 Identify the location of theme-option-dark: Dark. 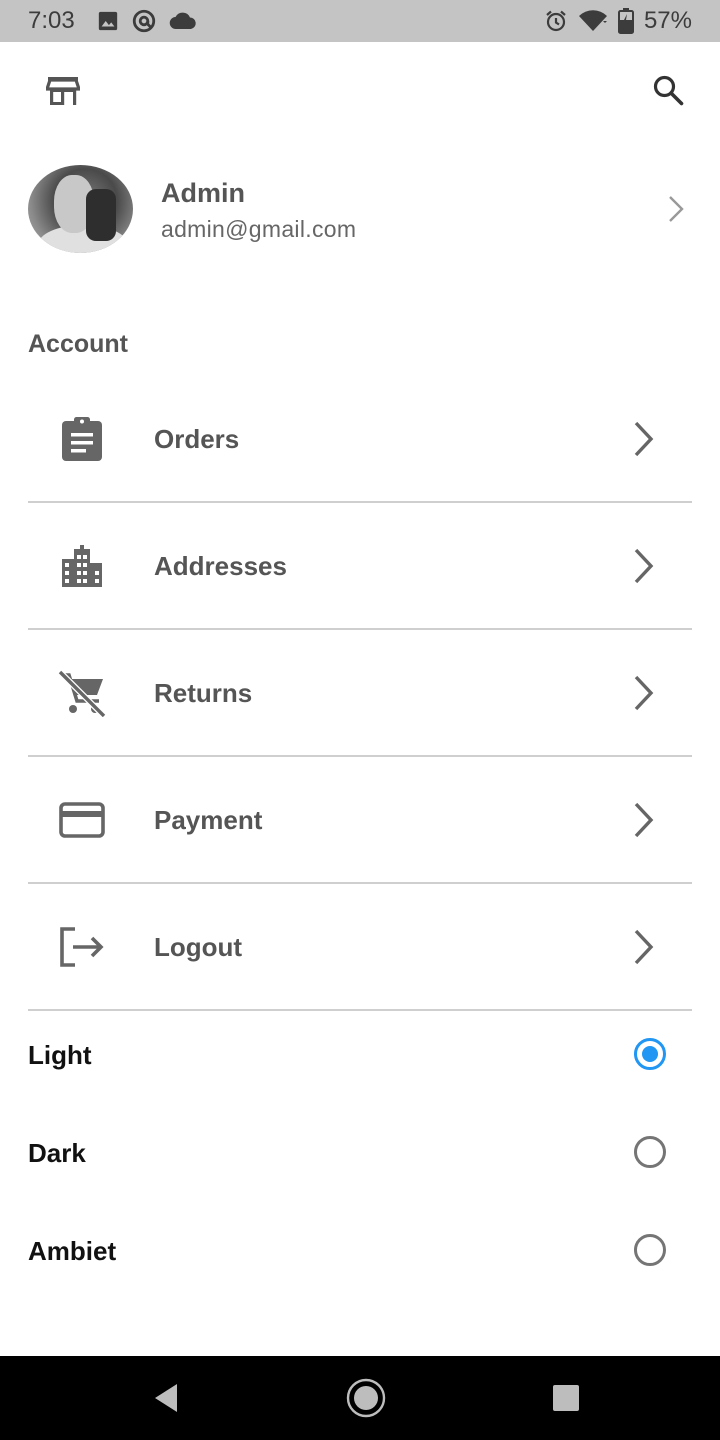
(360, 1153).